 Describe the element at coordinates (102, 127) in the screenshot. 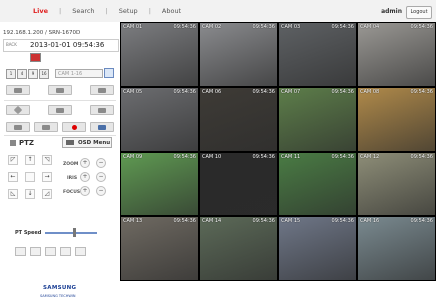

I see `backup-button` at that location.